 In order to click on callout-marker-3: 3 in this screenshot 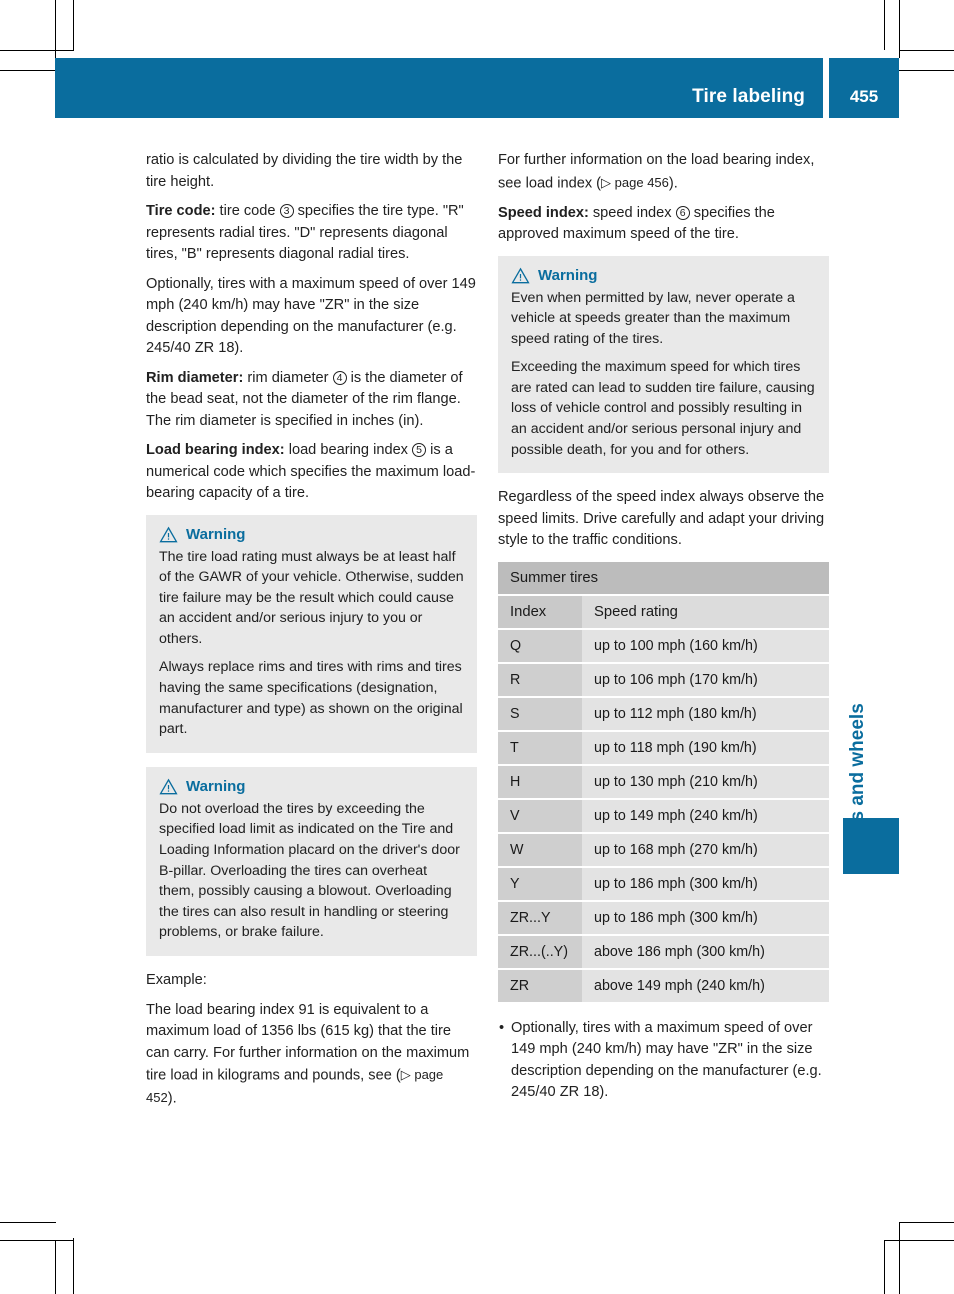, I will do `click(286, 211)`.